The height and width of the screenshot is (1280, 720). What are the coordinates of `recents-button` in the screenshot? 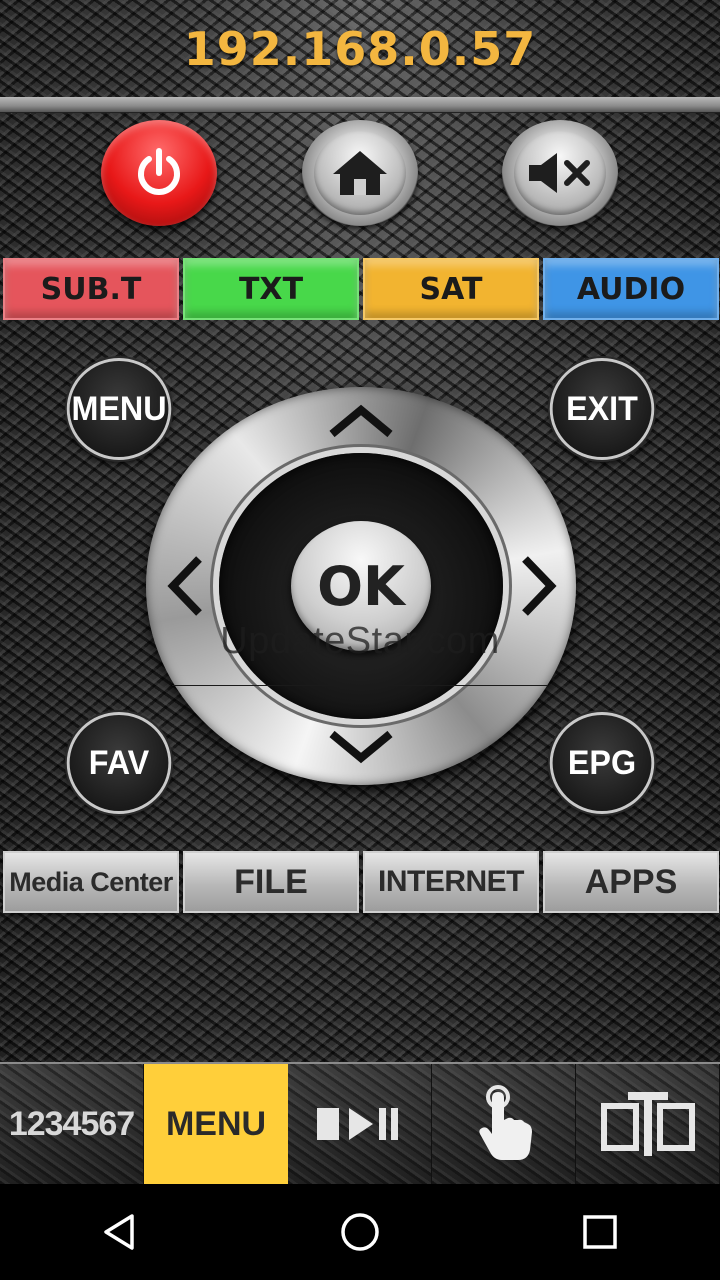 It's located at (600, 1232).